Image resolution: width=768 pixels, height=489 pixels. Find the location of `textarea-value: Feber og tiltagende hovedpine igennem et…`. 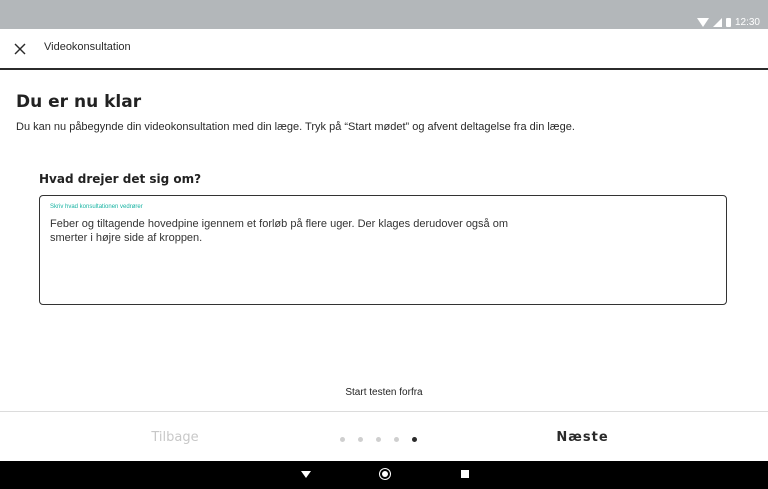

textarea-value: Feber og tiltagende hovedpine igennem et… is located at coordinates (290, 231).